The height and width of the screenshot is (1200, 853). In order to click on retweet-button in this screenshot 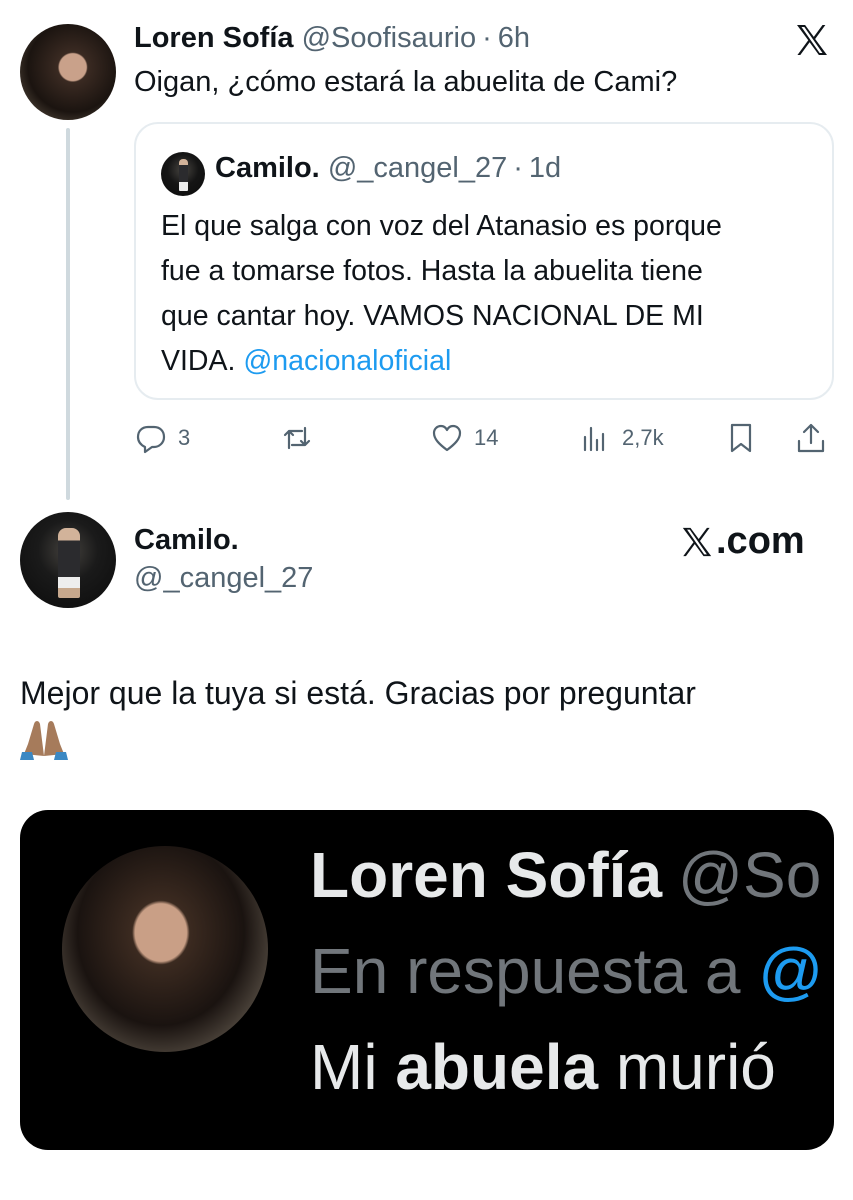, I will do `click(302, 438)`.